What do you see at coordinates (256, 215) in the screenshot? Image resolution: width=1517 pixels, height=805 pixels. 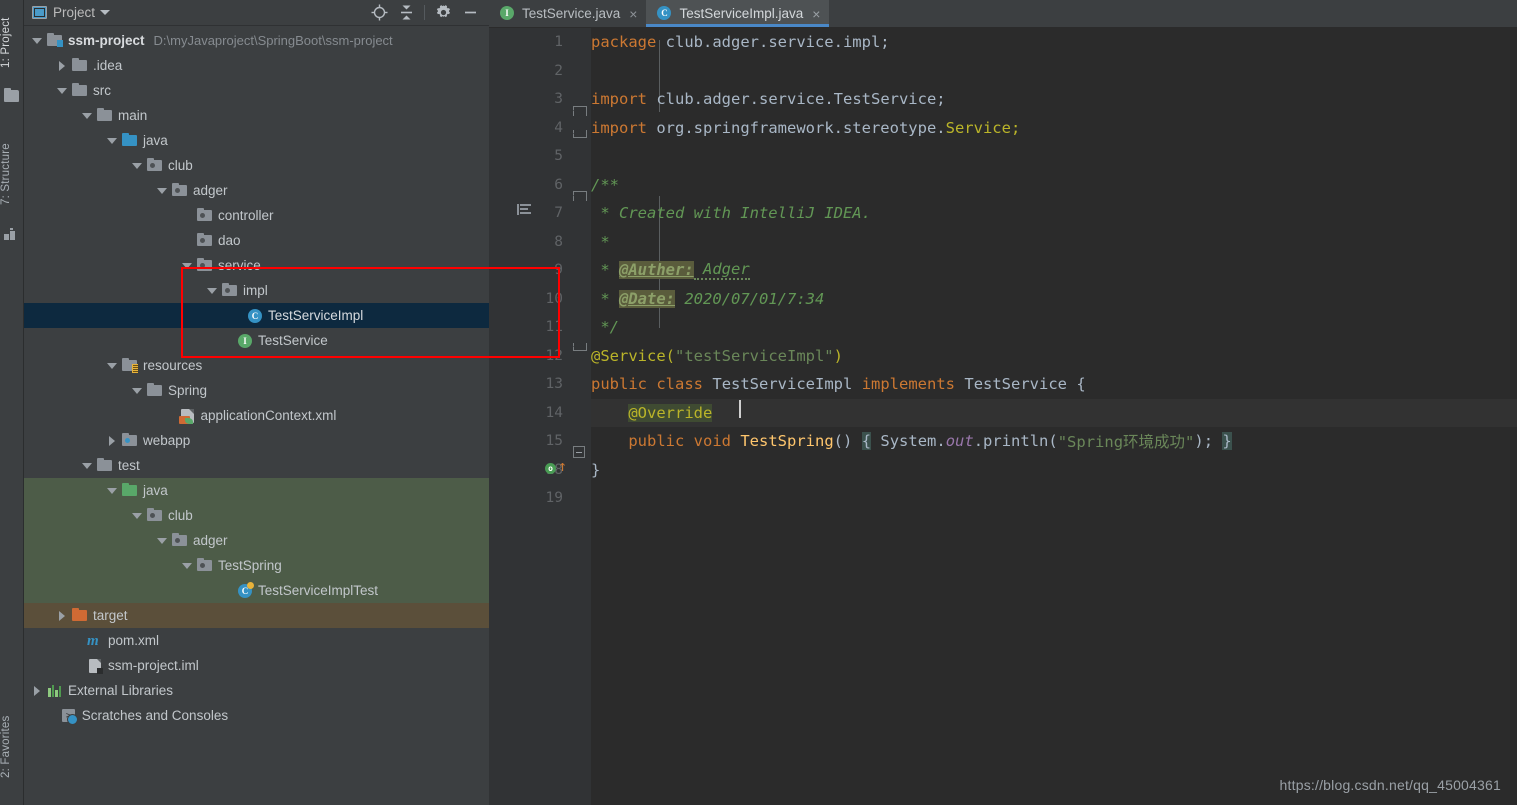 I see `tree-node-controller: controller` at bounding box center [256, 215].